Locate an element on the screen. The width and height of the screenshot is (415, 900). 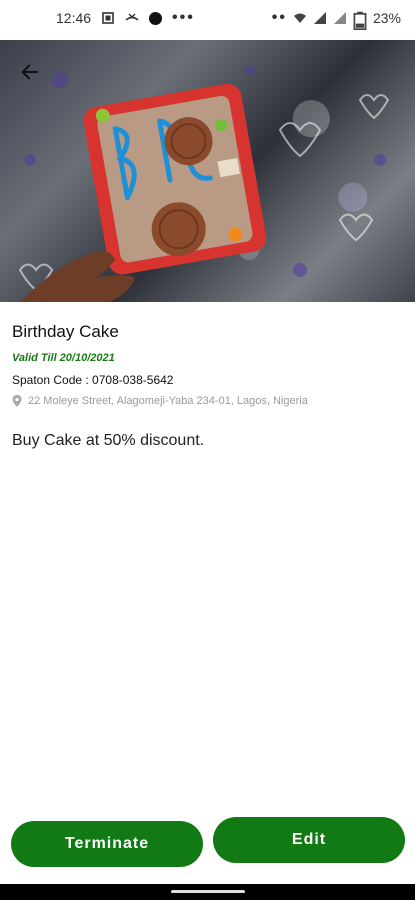
battery-icon is located at coordinates (360, 21).